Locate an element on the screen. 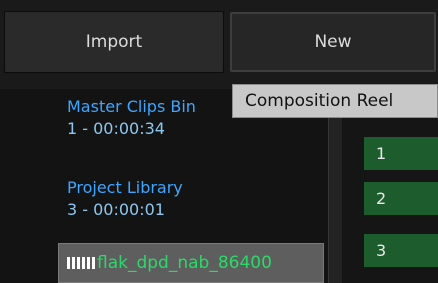 Image resolution: width=438 pixels, height=283 pixels. bin-name: Master Clips Bin is located at coordinates (131, 106).